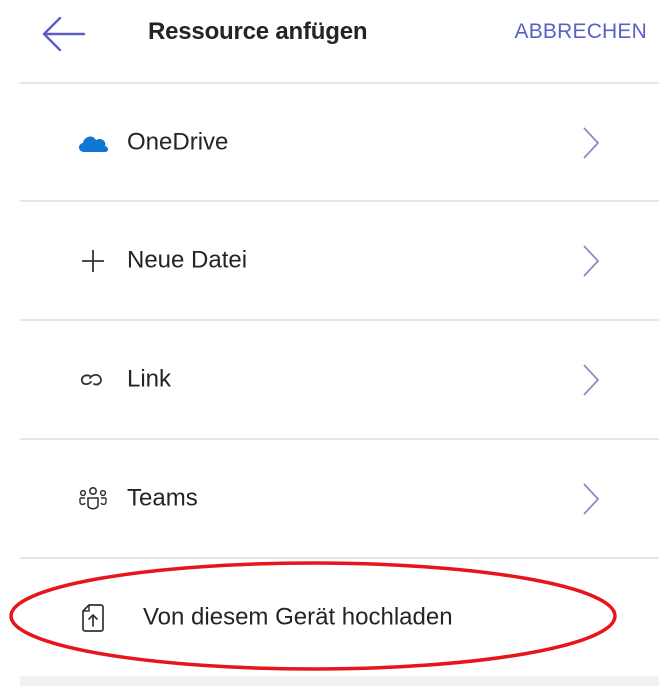 Image resolution: width=659 pixels, height=686 pixels. I want to click on onedrive-cloud-icon, so click(93, 143).